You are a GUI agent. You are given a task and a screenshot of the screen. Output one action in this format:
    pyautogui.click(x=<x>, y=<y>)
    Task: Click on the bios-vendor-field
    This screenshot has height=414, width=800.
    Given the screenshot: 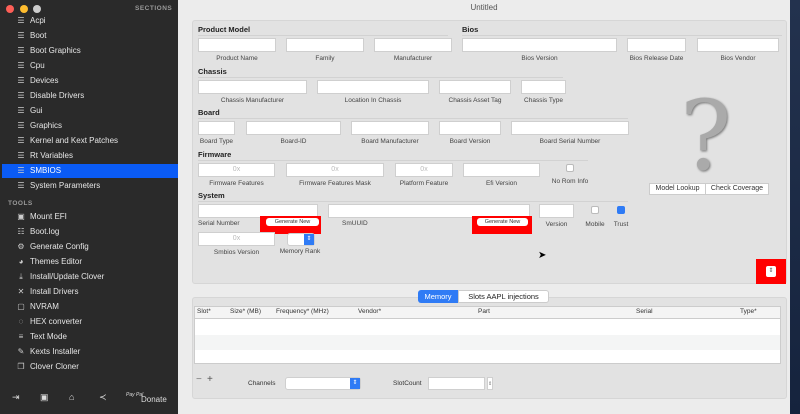 What is the action you would take?
    pyautogui.click(x=738, y=45)
    